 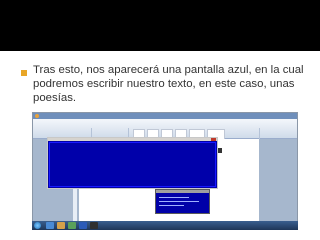 I want to click on close-icon, so click(x=213, y=139).